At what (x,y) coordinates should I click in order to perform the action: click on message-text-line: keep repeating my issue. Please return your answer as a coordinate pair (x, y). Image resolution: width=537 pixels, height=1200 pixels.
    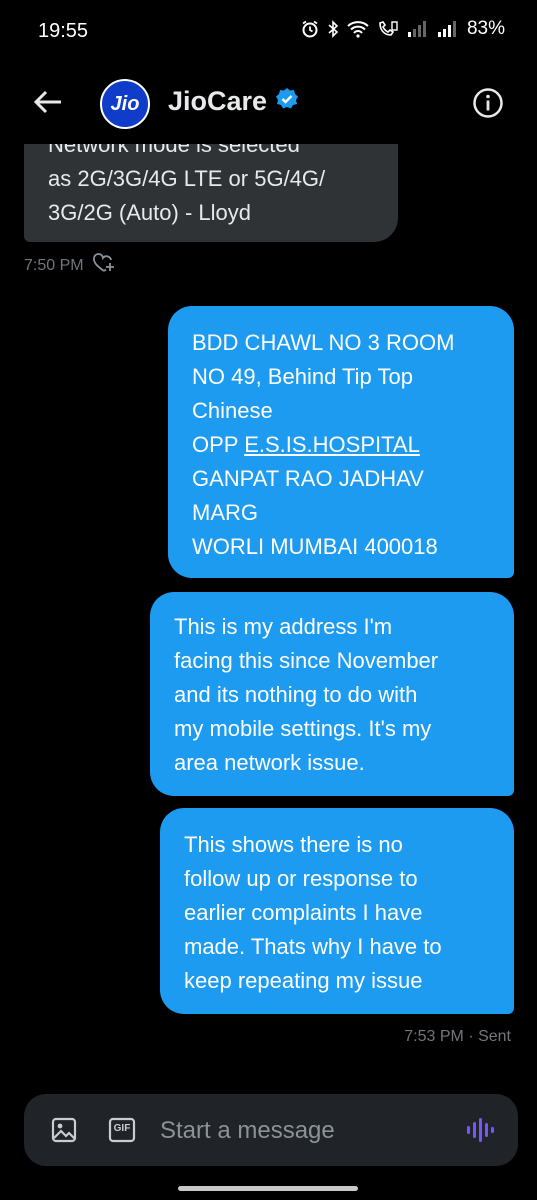
    Looking at the image, I should click on (303, 980).